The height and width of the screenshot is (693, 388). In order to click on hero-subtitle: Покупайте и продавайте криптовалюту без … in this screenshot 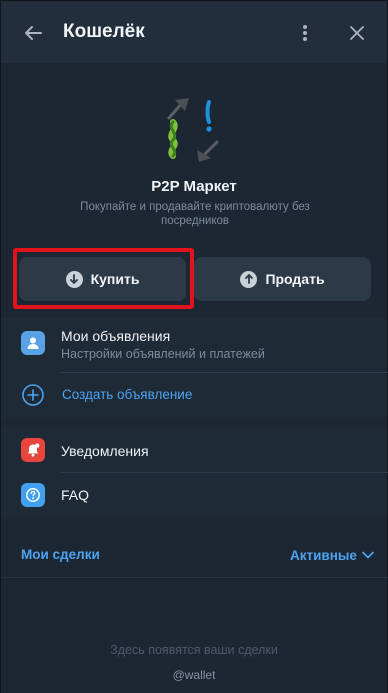, I will do `click(195, 214)`.